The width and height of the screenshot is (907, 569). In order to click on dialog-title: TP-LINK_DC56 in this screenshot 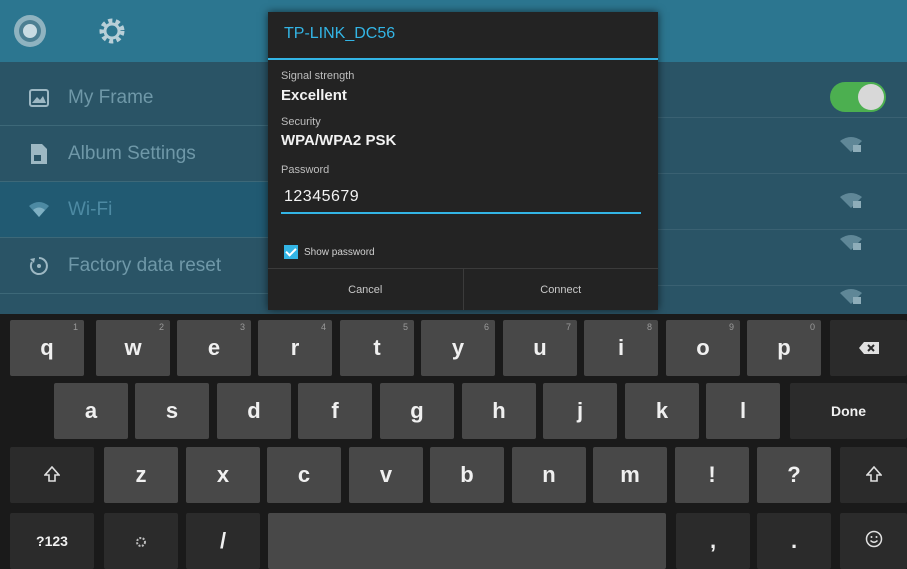, I will do `click(340, 33)`.